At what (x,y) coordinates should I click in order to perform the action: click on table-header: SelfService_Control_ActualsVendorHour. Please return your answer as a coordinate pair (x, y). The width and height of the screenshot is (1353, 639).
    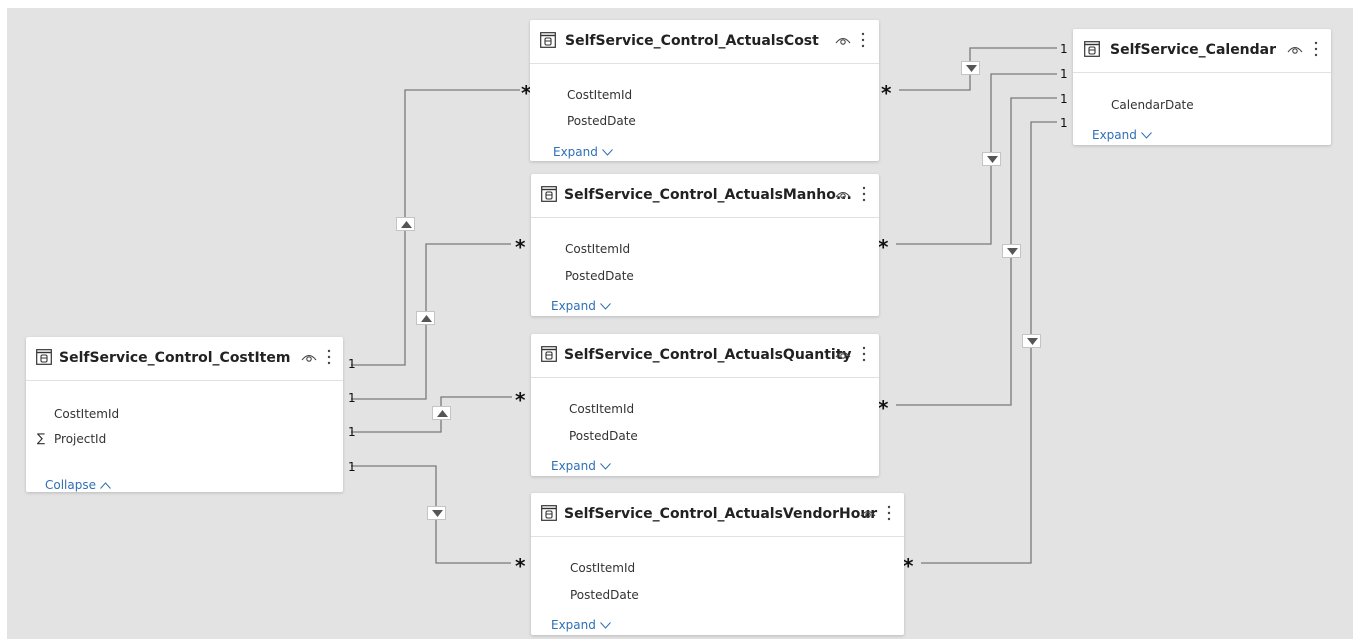
    Looking at the image, I should click on (717, 515).